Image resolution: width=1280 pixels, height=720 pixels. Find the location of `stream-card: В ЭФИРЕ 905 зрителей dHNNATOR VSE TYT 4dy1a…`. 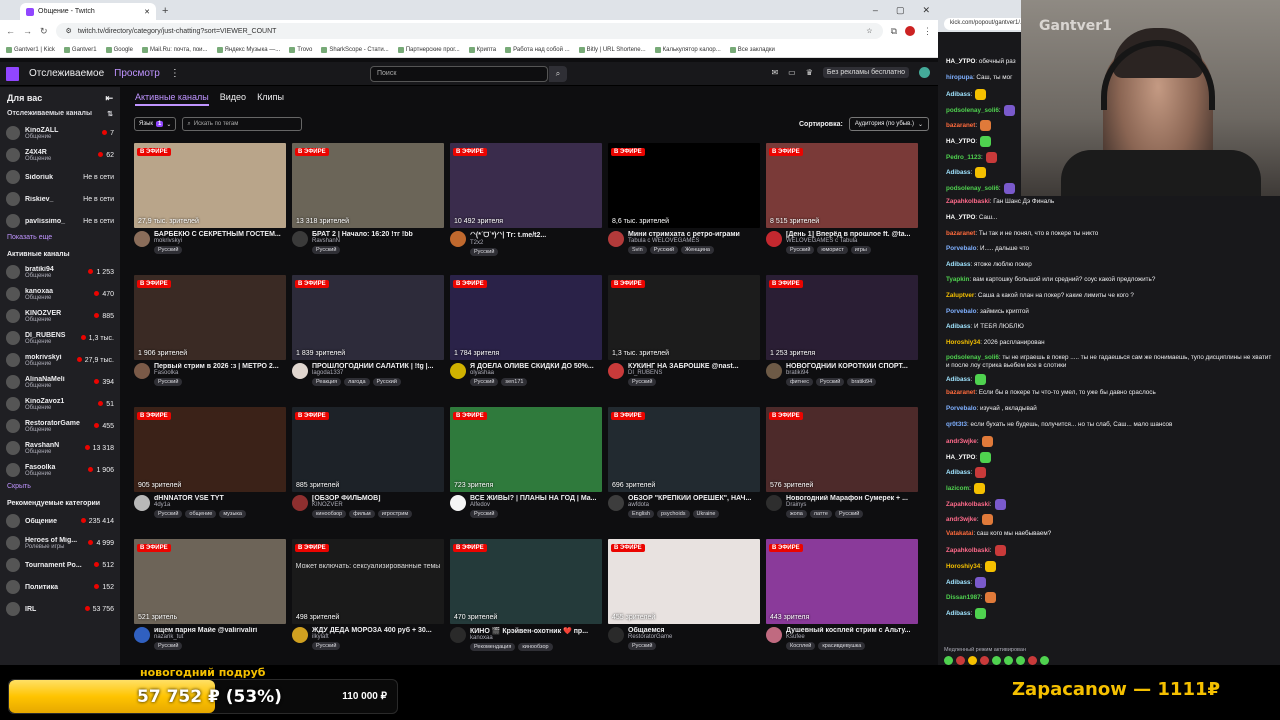

stream-card: В ЭФИРЕ 905 зрителей dHNNATOR VSE TYT 4dy1a… is located at coordinates (210, 470).